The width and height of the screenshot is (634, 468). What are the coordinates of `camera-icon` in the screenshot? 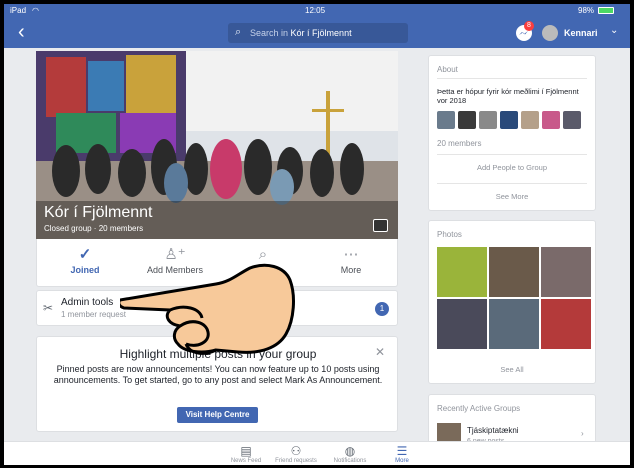 It's located at (380, 225).